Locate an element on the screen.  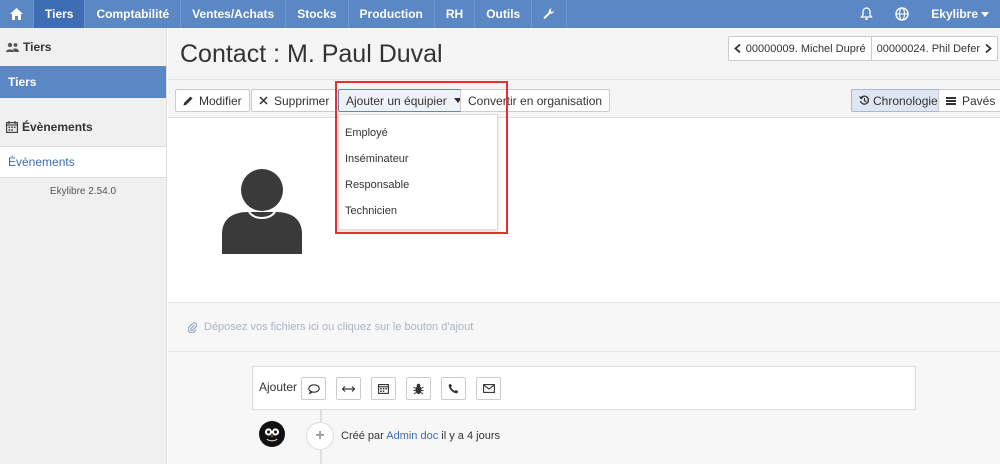
close-icon is located at coordinates (263, 100).